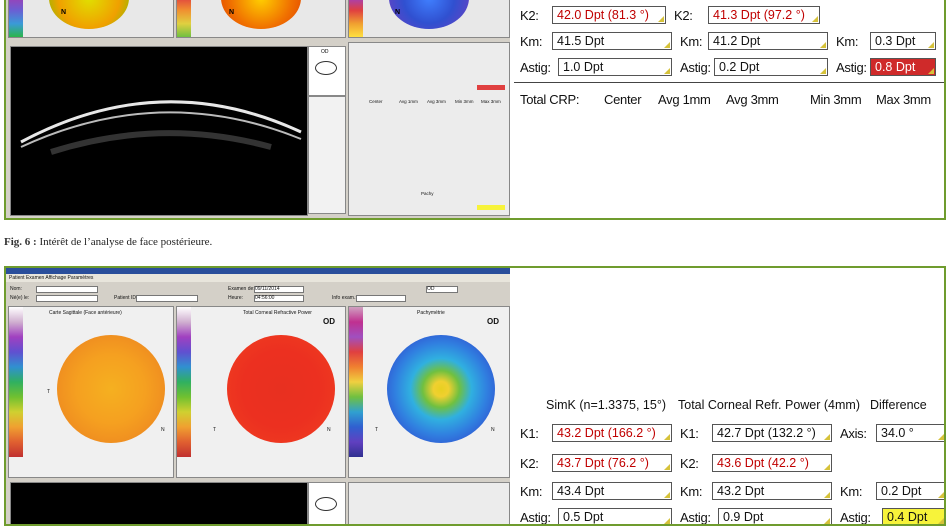 The width and height of the screenshot is (951, 526). I want to click on cornea-section-drawing, so click(161, 127).